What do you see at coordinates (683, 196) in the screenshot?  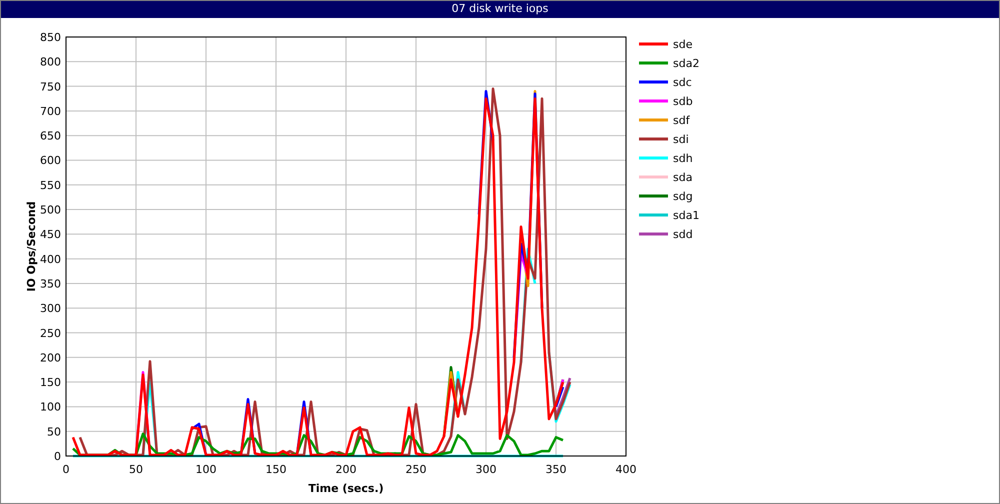 I see `legend-label: sdg` at bounding box center [683, 196].